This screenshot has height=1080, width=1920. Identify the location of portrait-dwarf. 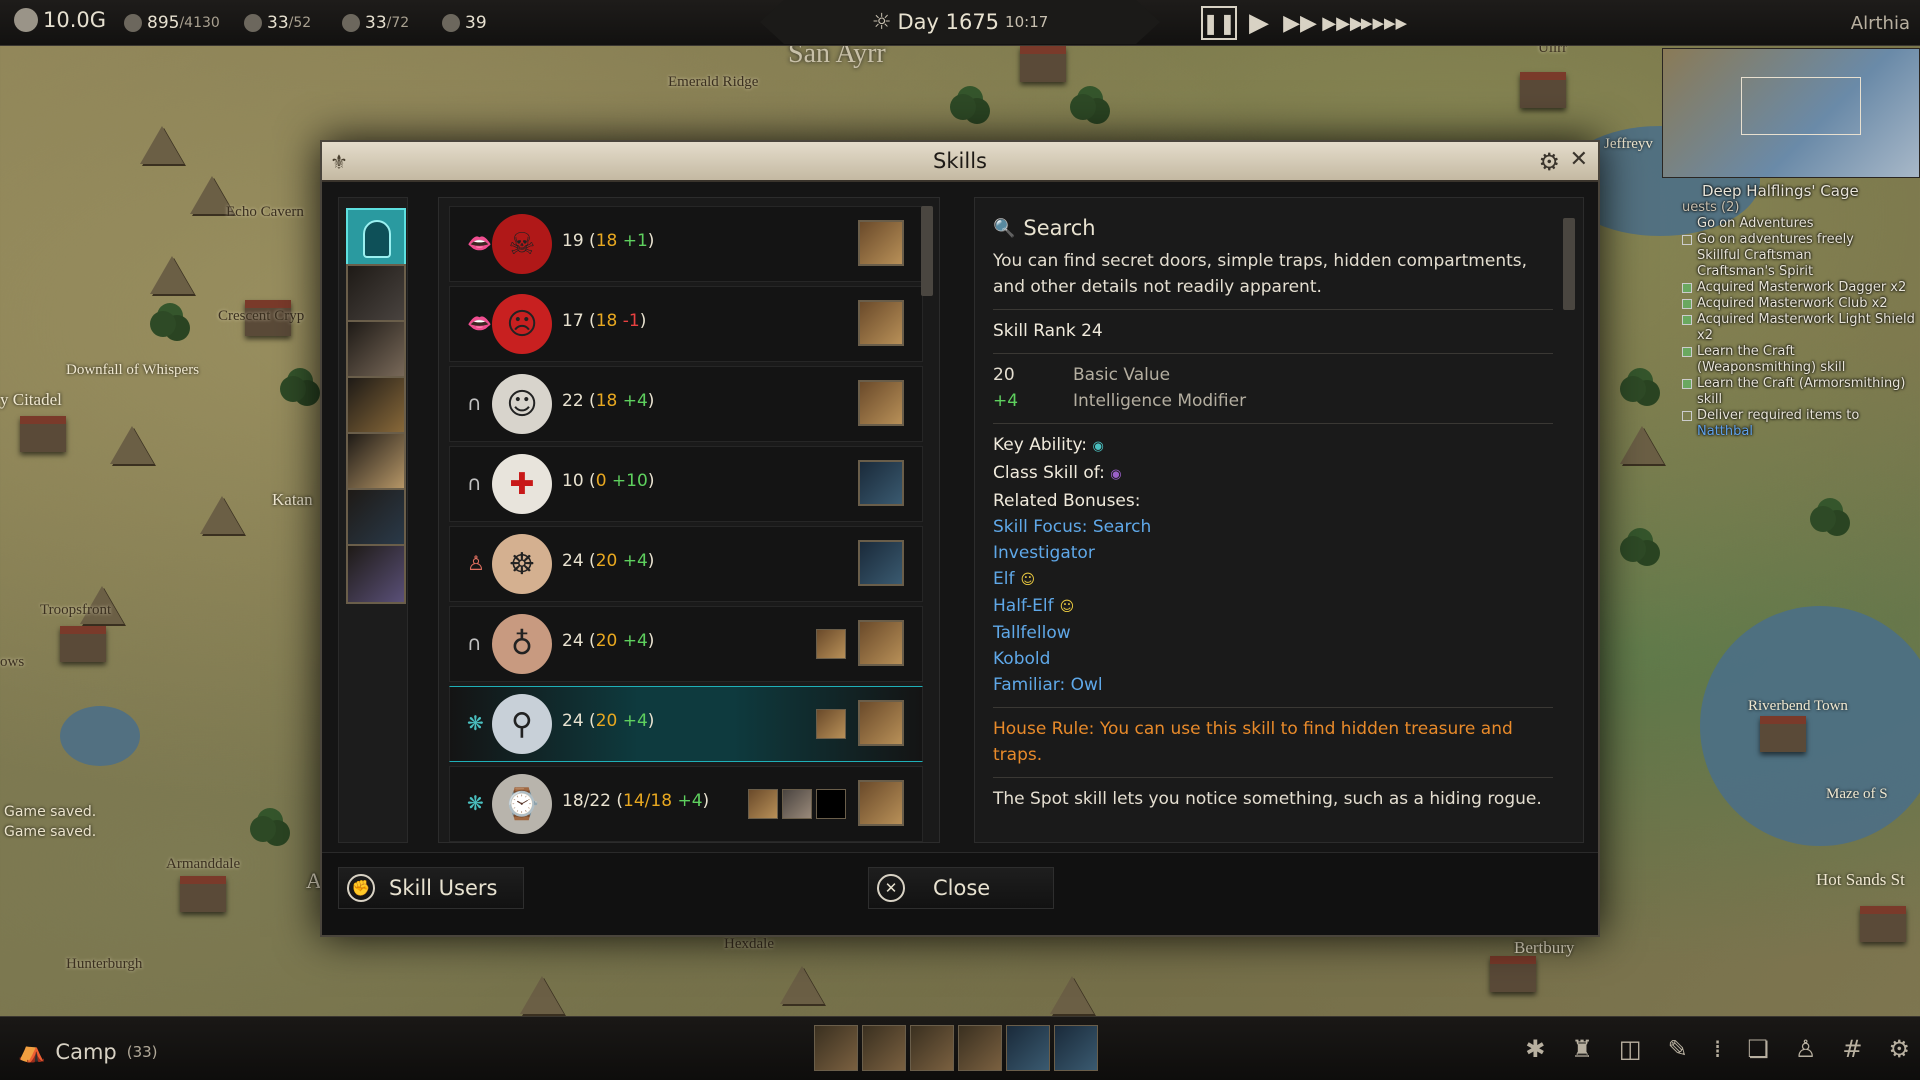
(376, 350).